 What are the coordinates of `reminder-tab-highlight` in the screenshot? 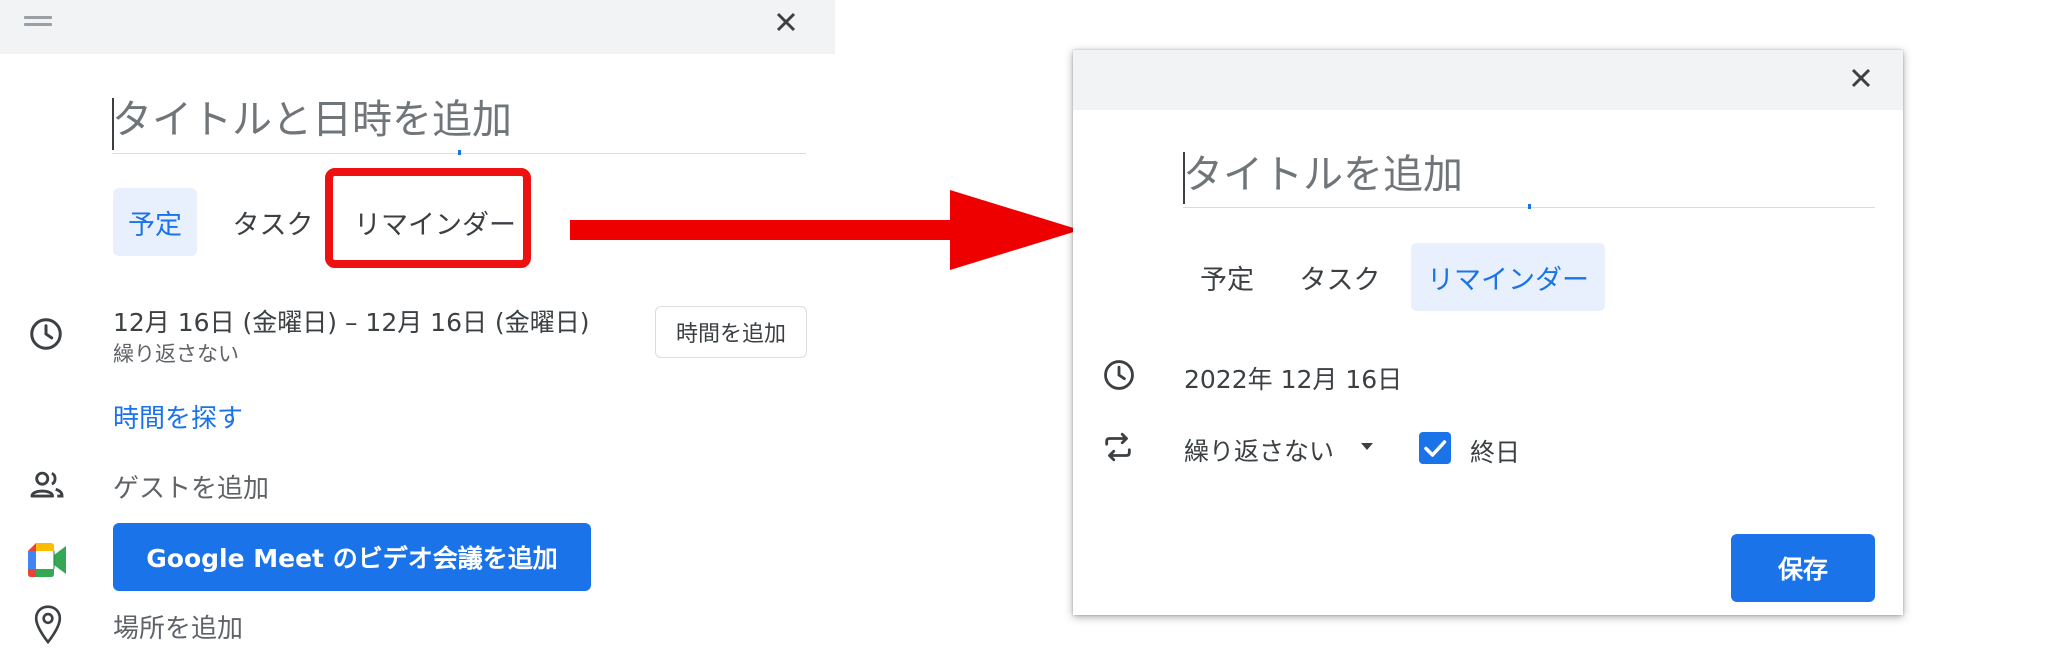 It's located at (428, 218).